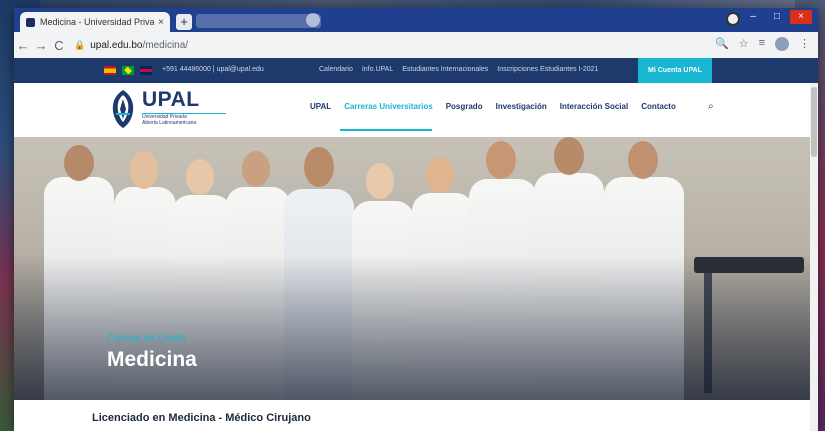 This screenshot has width=825, height=431. I want to click on nav-posgrado: Posgrado, so click(464, 106).